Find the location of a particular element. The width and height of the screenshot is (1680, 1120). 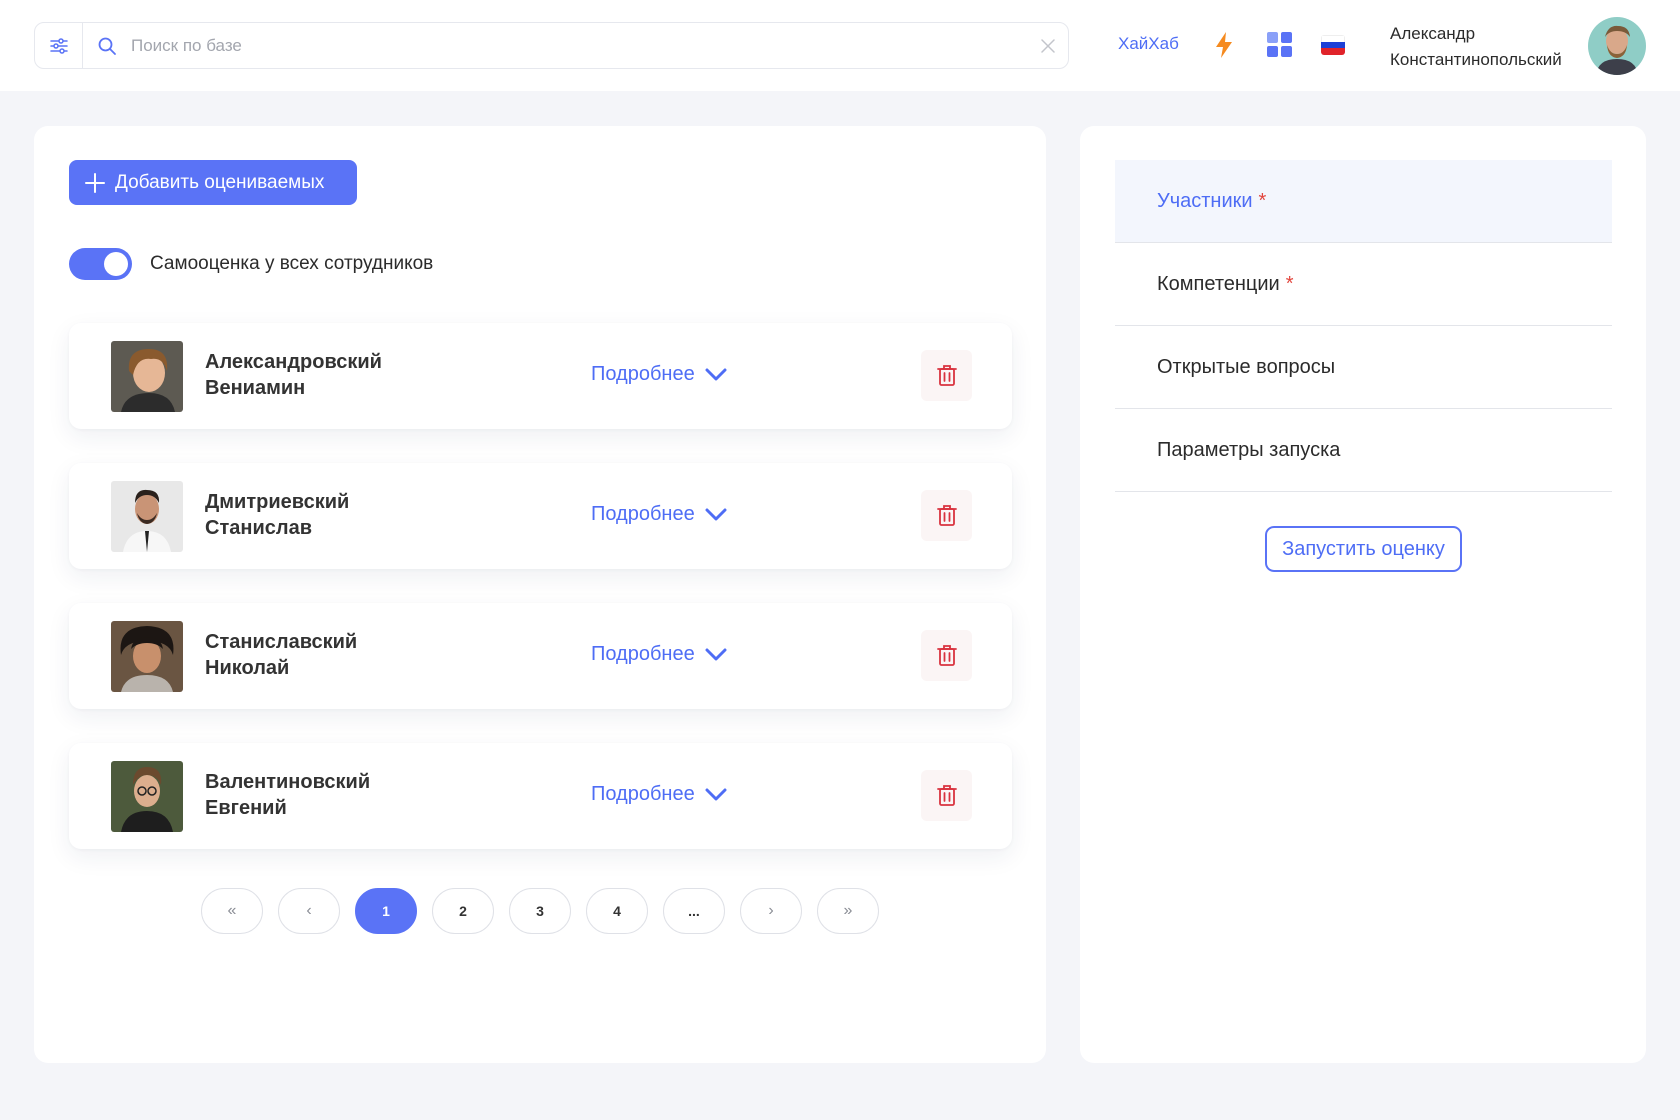

prev-page-button: ‹ is located at coordinates (309, 911).